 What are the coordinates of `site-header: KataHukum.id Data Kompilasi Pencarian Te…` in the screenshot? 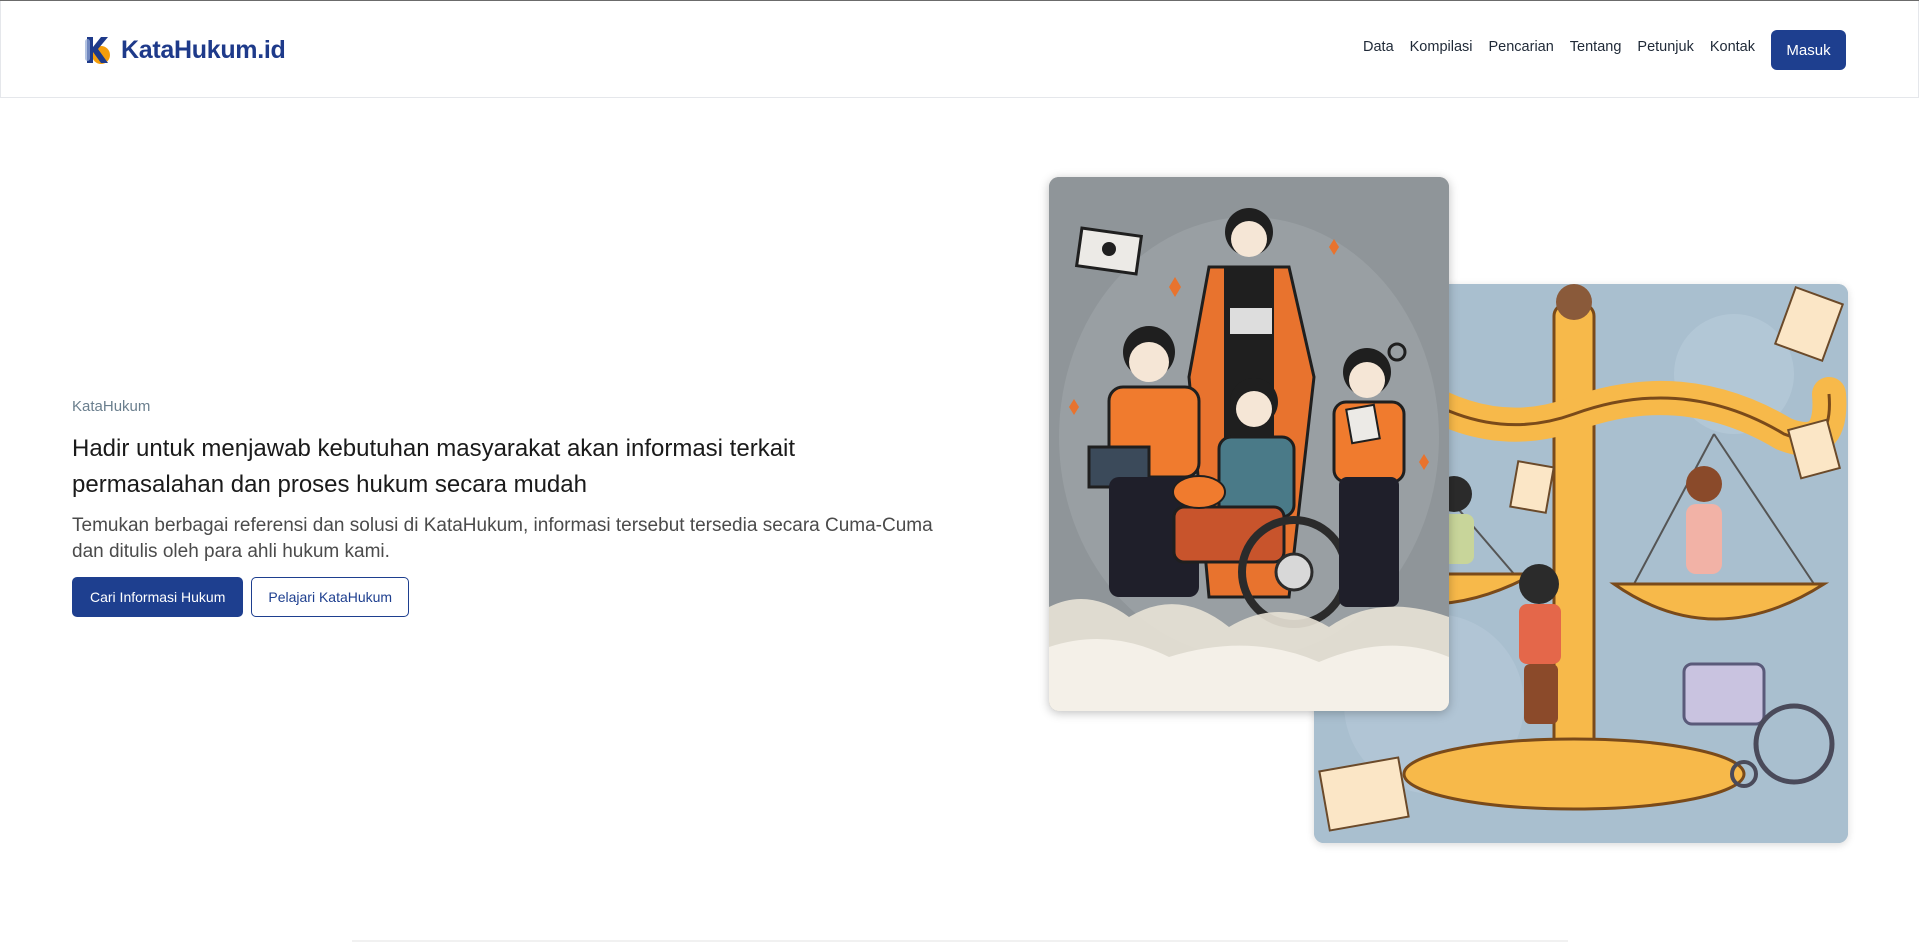 It's located at (959, 49).